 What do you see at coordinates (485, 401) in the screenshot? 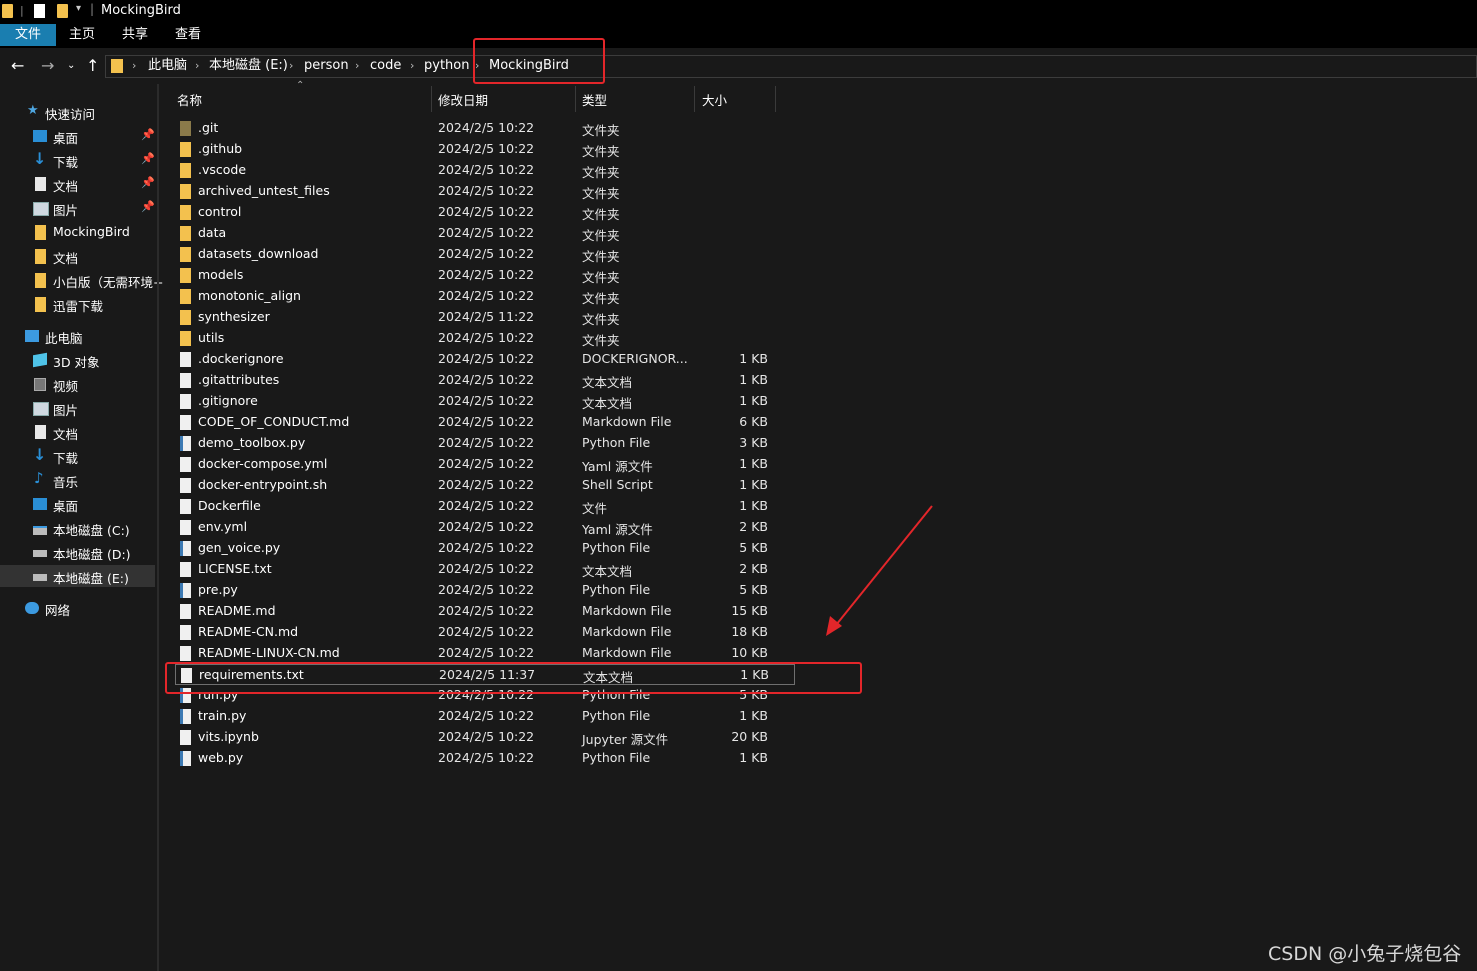
I see `file-row: .gitignore 2024/2/5 10:22 文本文档 1 KB` at bounding box center [485, 401].